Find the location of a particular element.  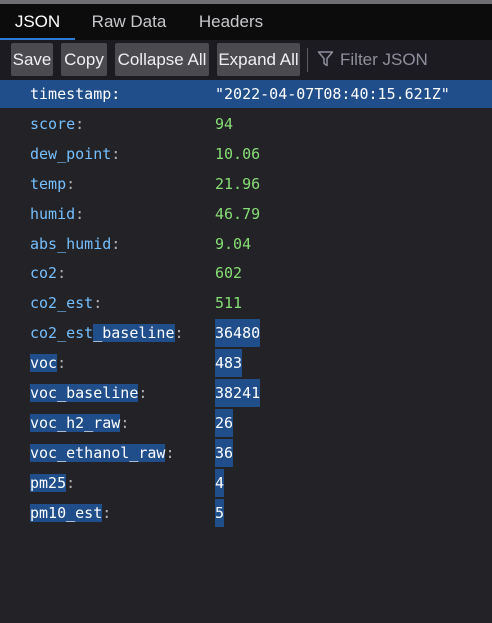

json-row-temp: temp: 21.96 is located at coordinates (246, 184).